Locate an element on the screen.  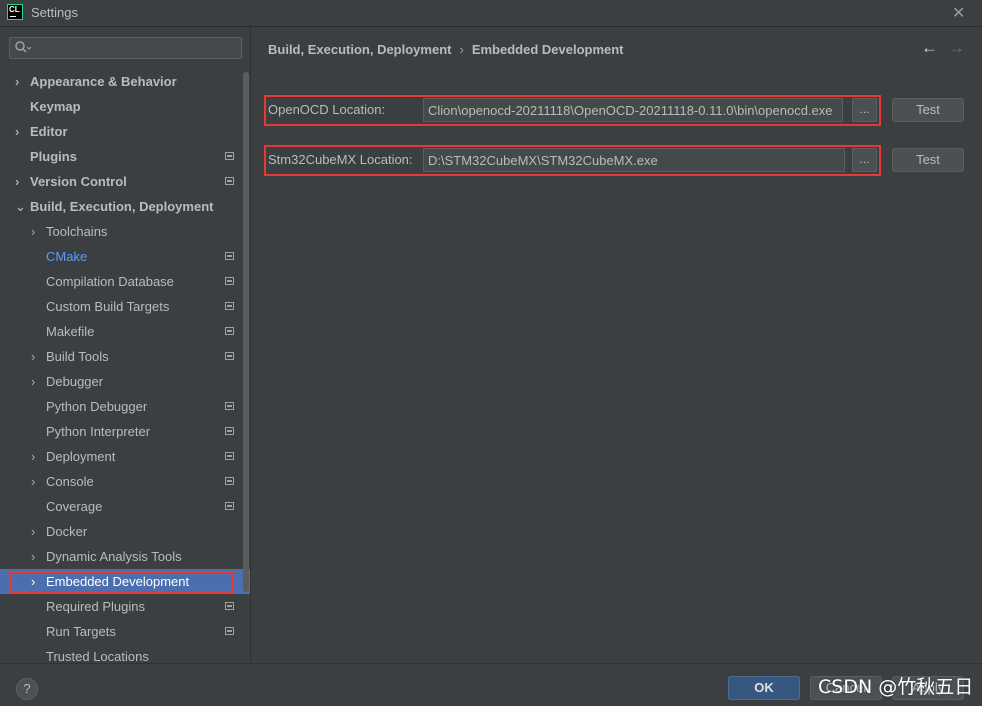
sidebar-item-deployment: › Deployment is located at coordinates (125, 456).